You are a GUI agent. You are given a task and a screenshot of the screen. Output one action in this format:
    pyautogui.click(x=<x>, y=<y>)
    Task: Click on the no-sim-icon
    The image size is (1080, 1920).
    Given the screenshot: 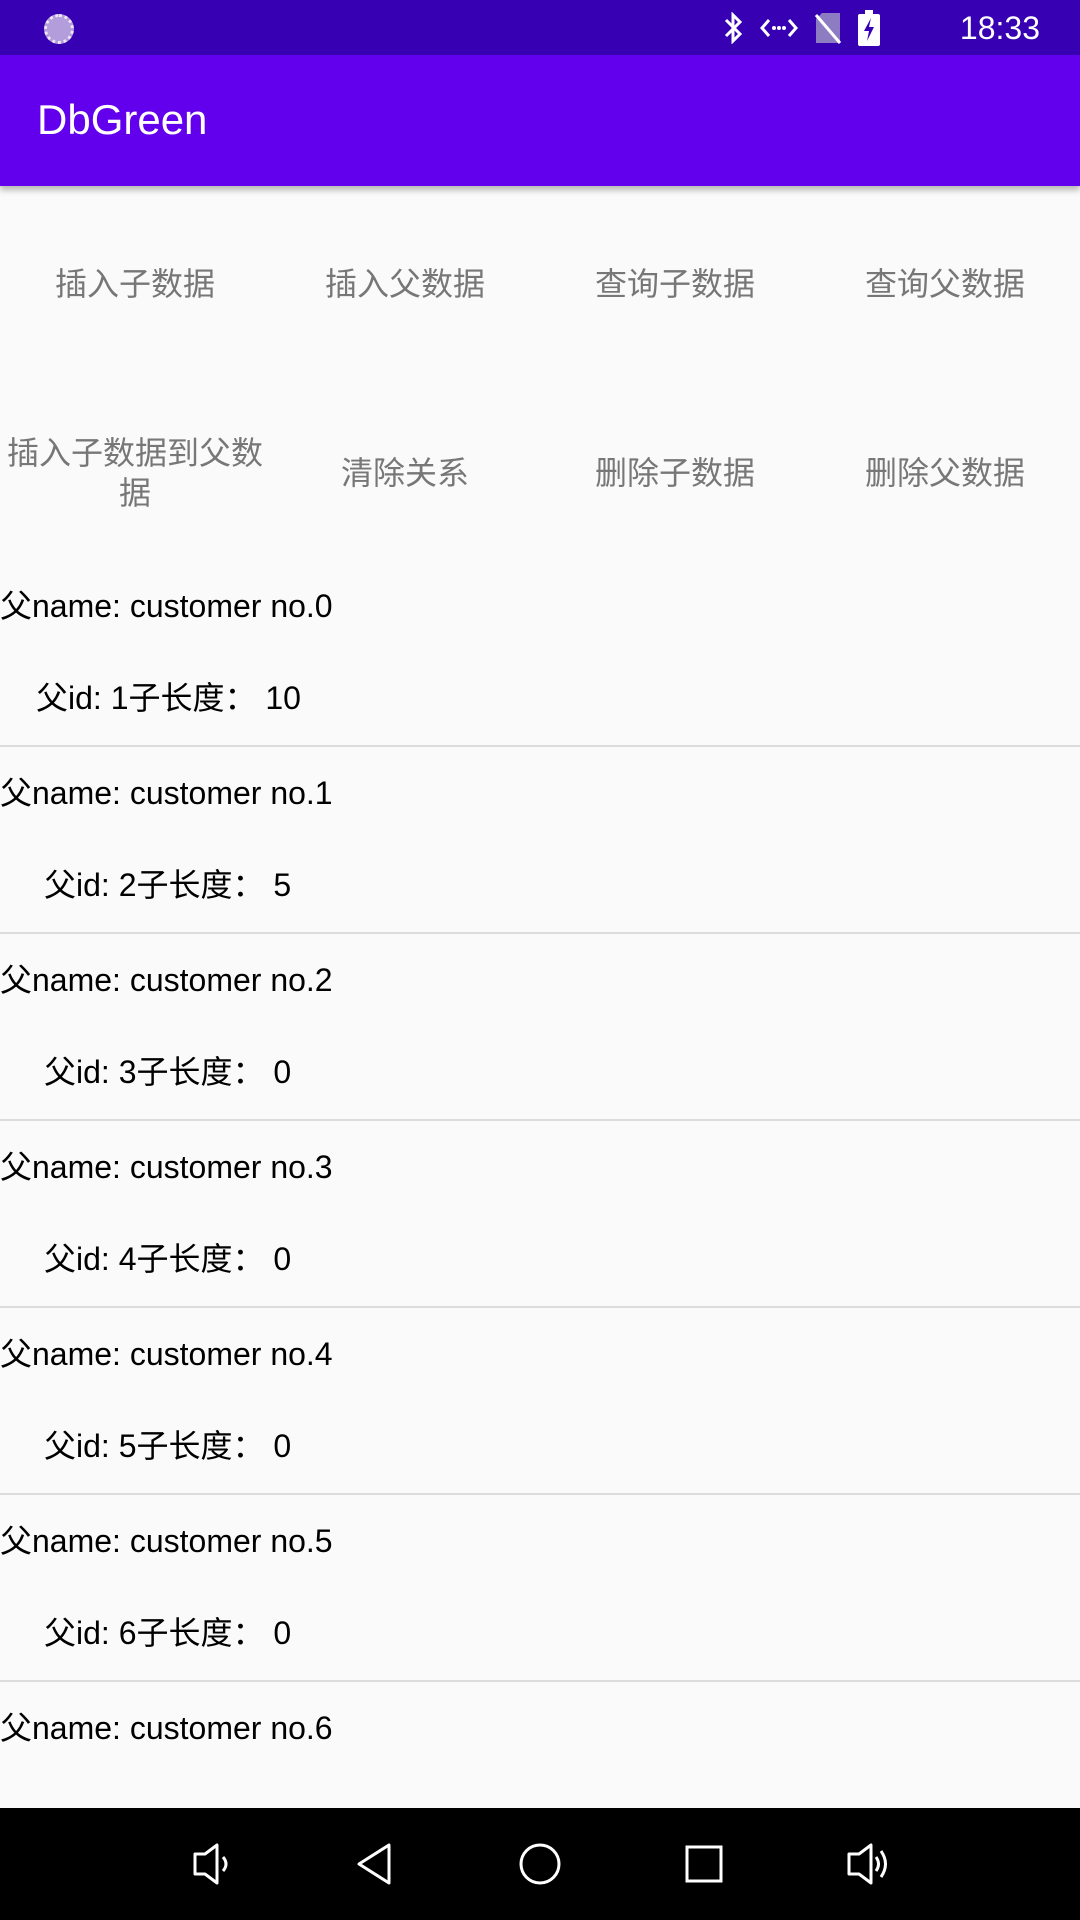 What is the action you would take?
    pyautogui.click(x=828, y=28)
    